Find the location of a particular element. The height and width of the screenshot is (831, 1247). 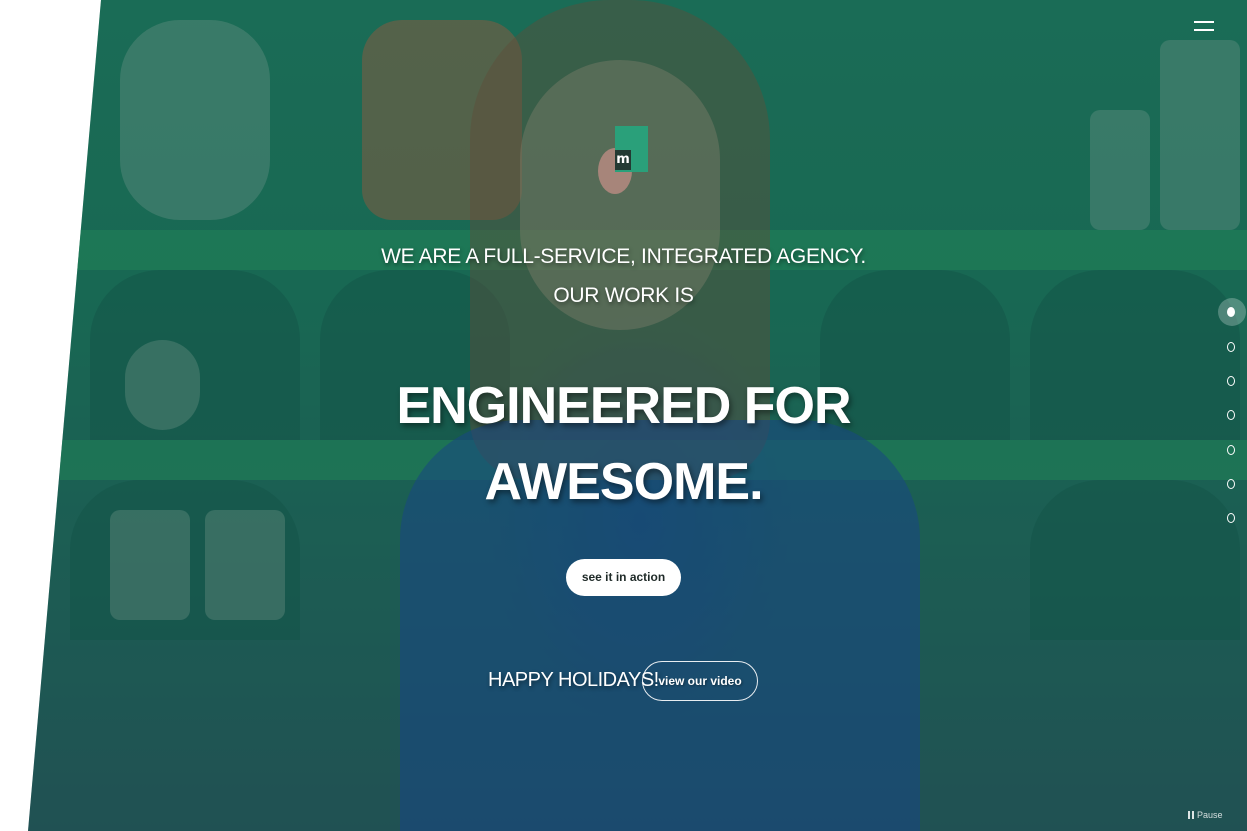

logo-letter: m is located at coordinates (623, 160).